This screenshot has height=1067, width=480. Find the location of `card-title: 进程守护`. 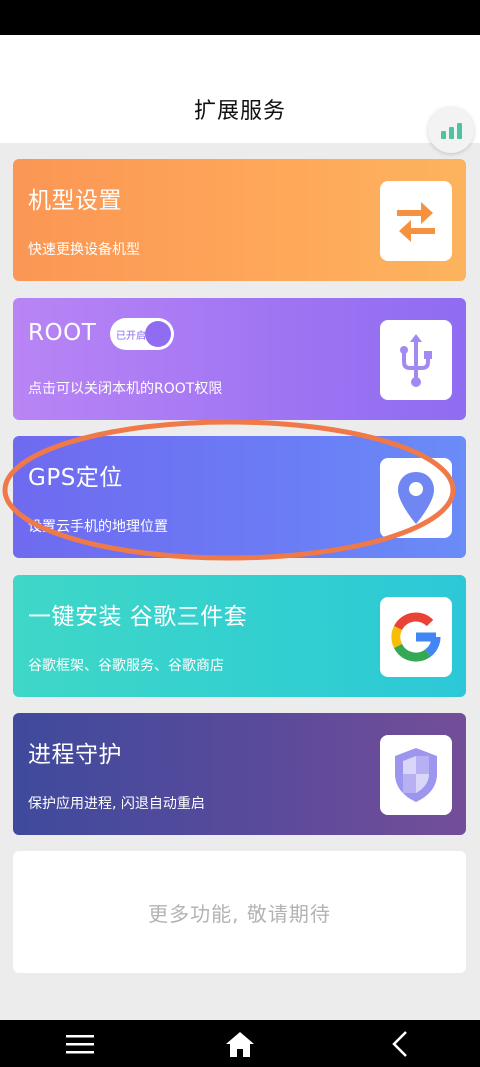

card-title: 进程守护 is located at coordinates (75, 755).